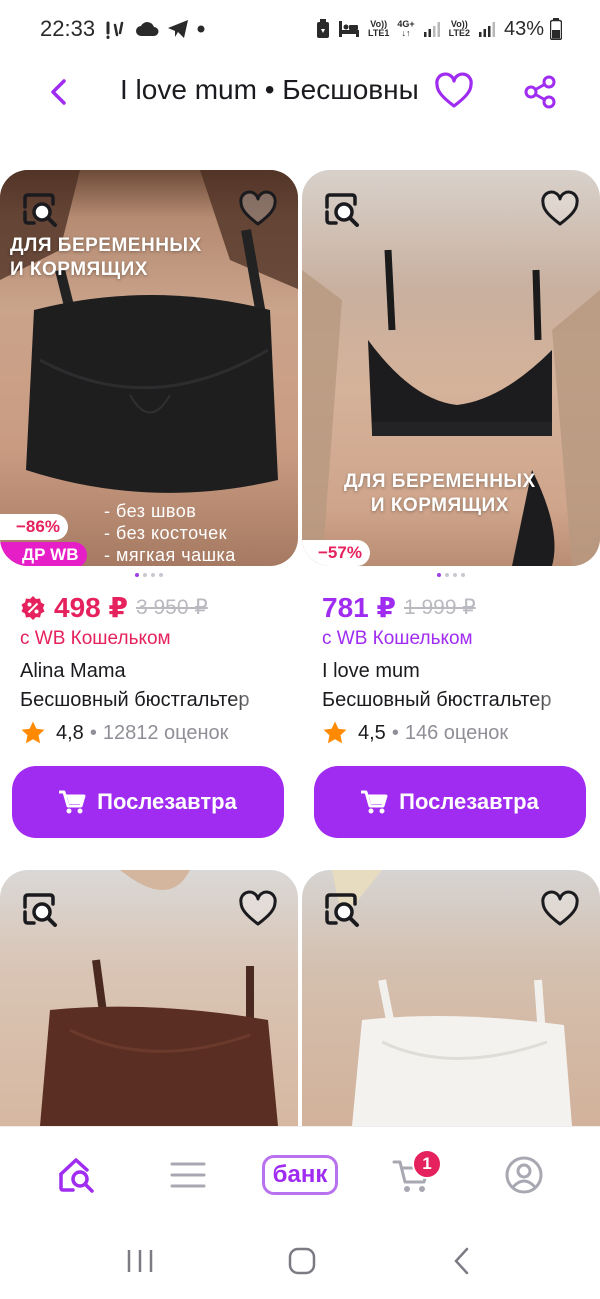 This screenshot has height=1299, width=600. What do you see at coordinates (456, 732) in the screenshot?
I see `review-count: 146 оценок` at bounding box center [456, 732].